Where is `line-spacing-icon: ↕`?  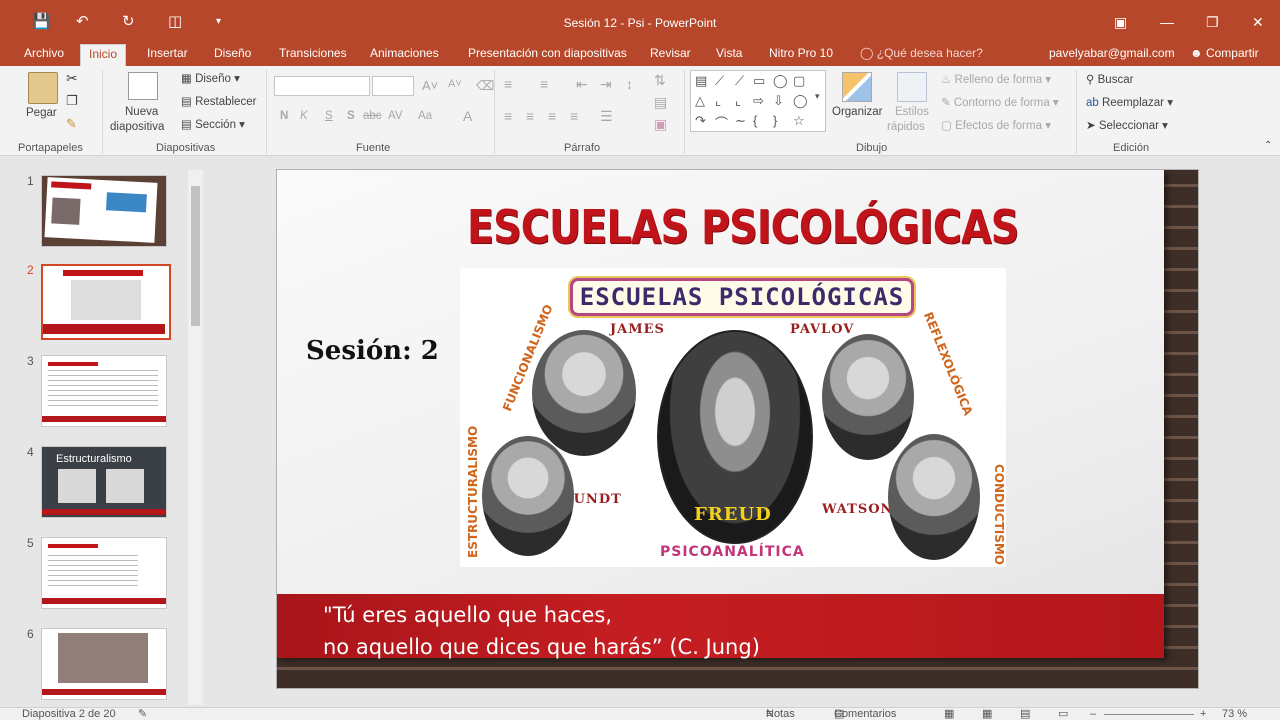 line-spacing-icon: ↕ is located at coordinates (629, 84).